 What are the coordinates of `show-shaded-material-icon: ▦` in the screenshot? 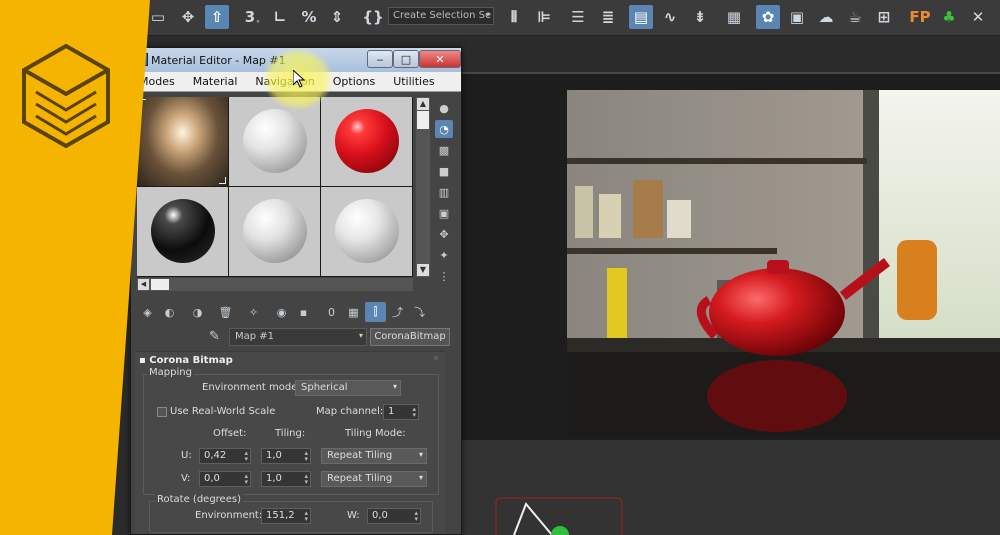 It's located at (353, 312).